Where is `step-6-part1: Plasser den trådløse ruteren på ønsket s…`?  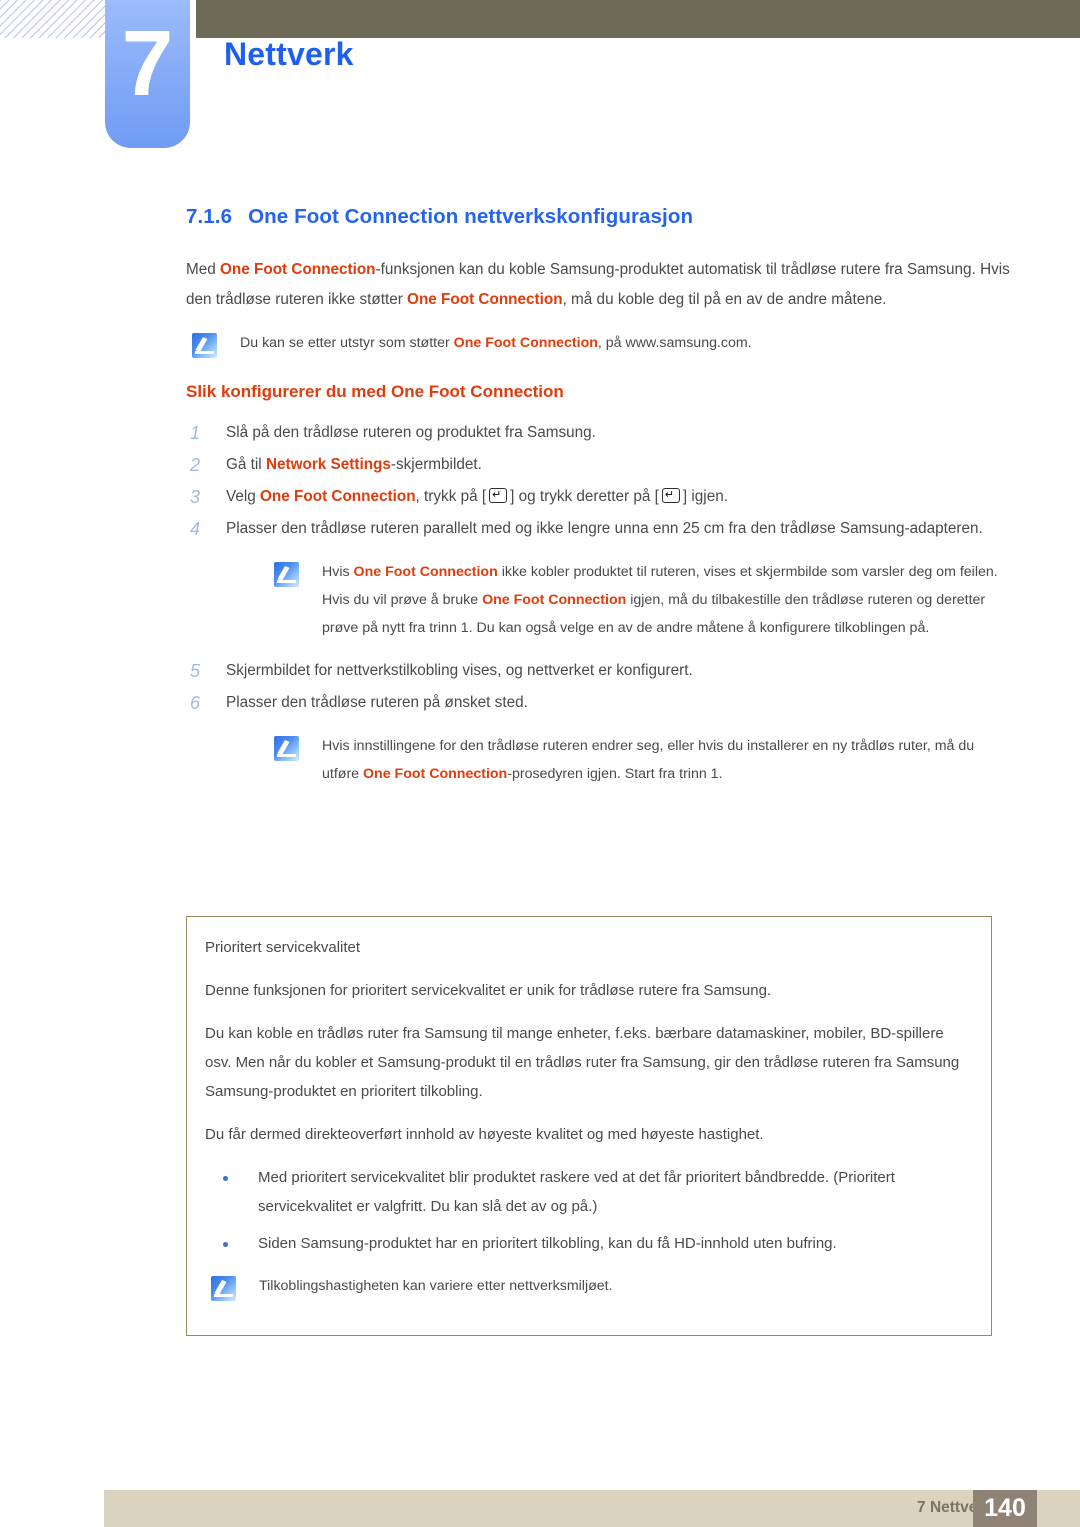
step-6-part1: Plasser den trådløse ruteren på ønsket s… is located at coordinates (377, 702).